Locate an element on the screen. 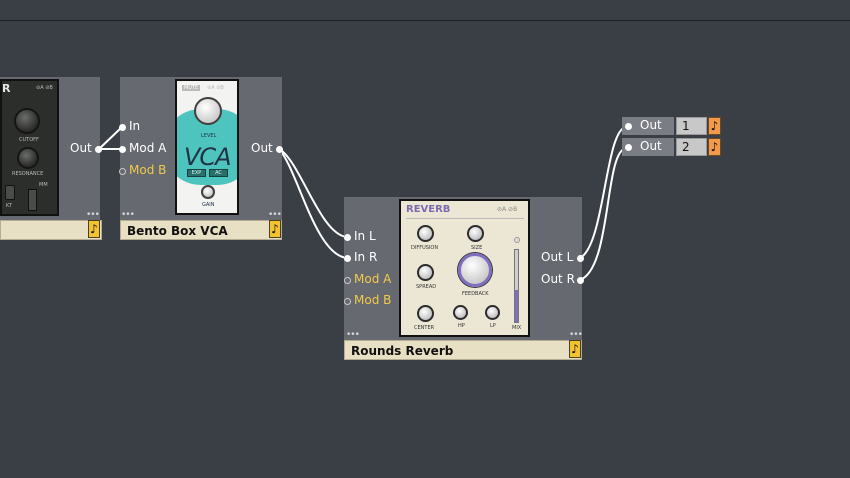  level-knob is located at coordinates (208, 111).